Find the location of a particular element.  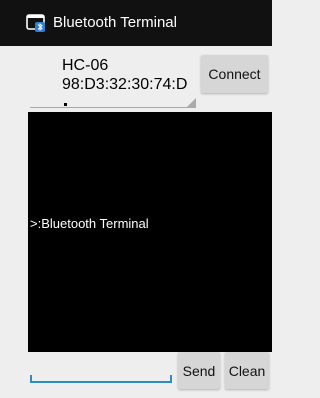

spinner-underline is located at coordinates (113, 107).